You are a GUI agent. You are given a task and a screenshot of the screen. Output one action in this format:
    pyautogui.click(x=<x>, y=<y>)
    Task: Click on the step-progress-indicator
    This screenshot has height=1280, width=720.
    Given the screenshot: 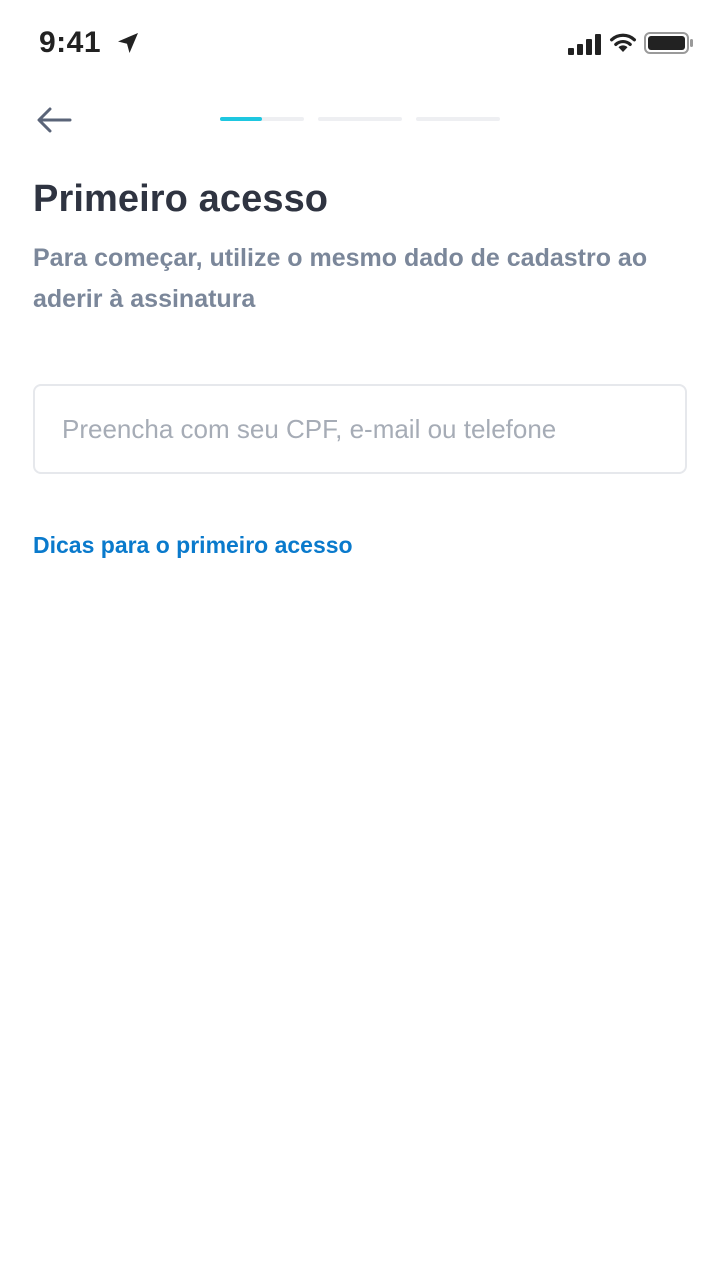 What is the action you would take?
    pyautogui.click(x=361, y=120)
    